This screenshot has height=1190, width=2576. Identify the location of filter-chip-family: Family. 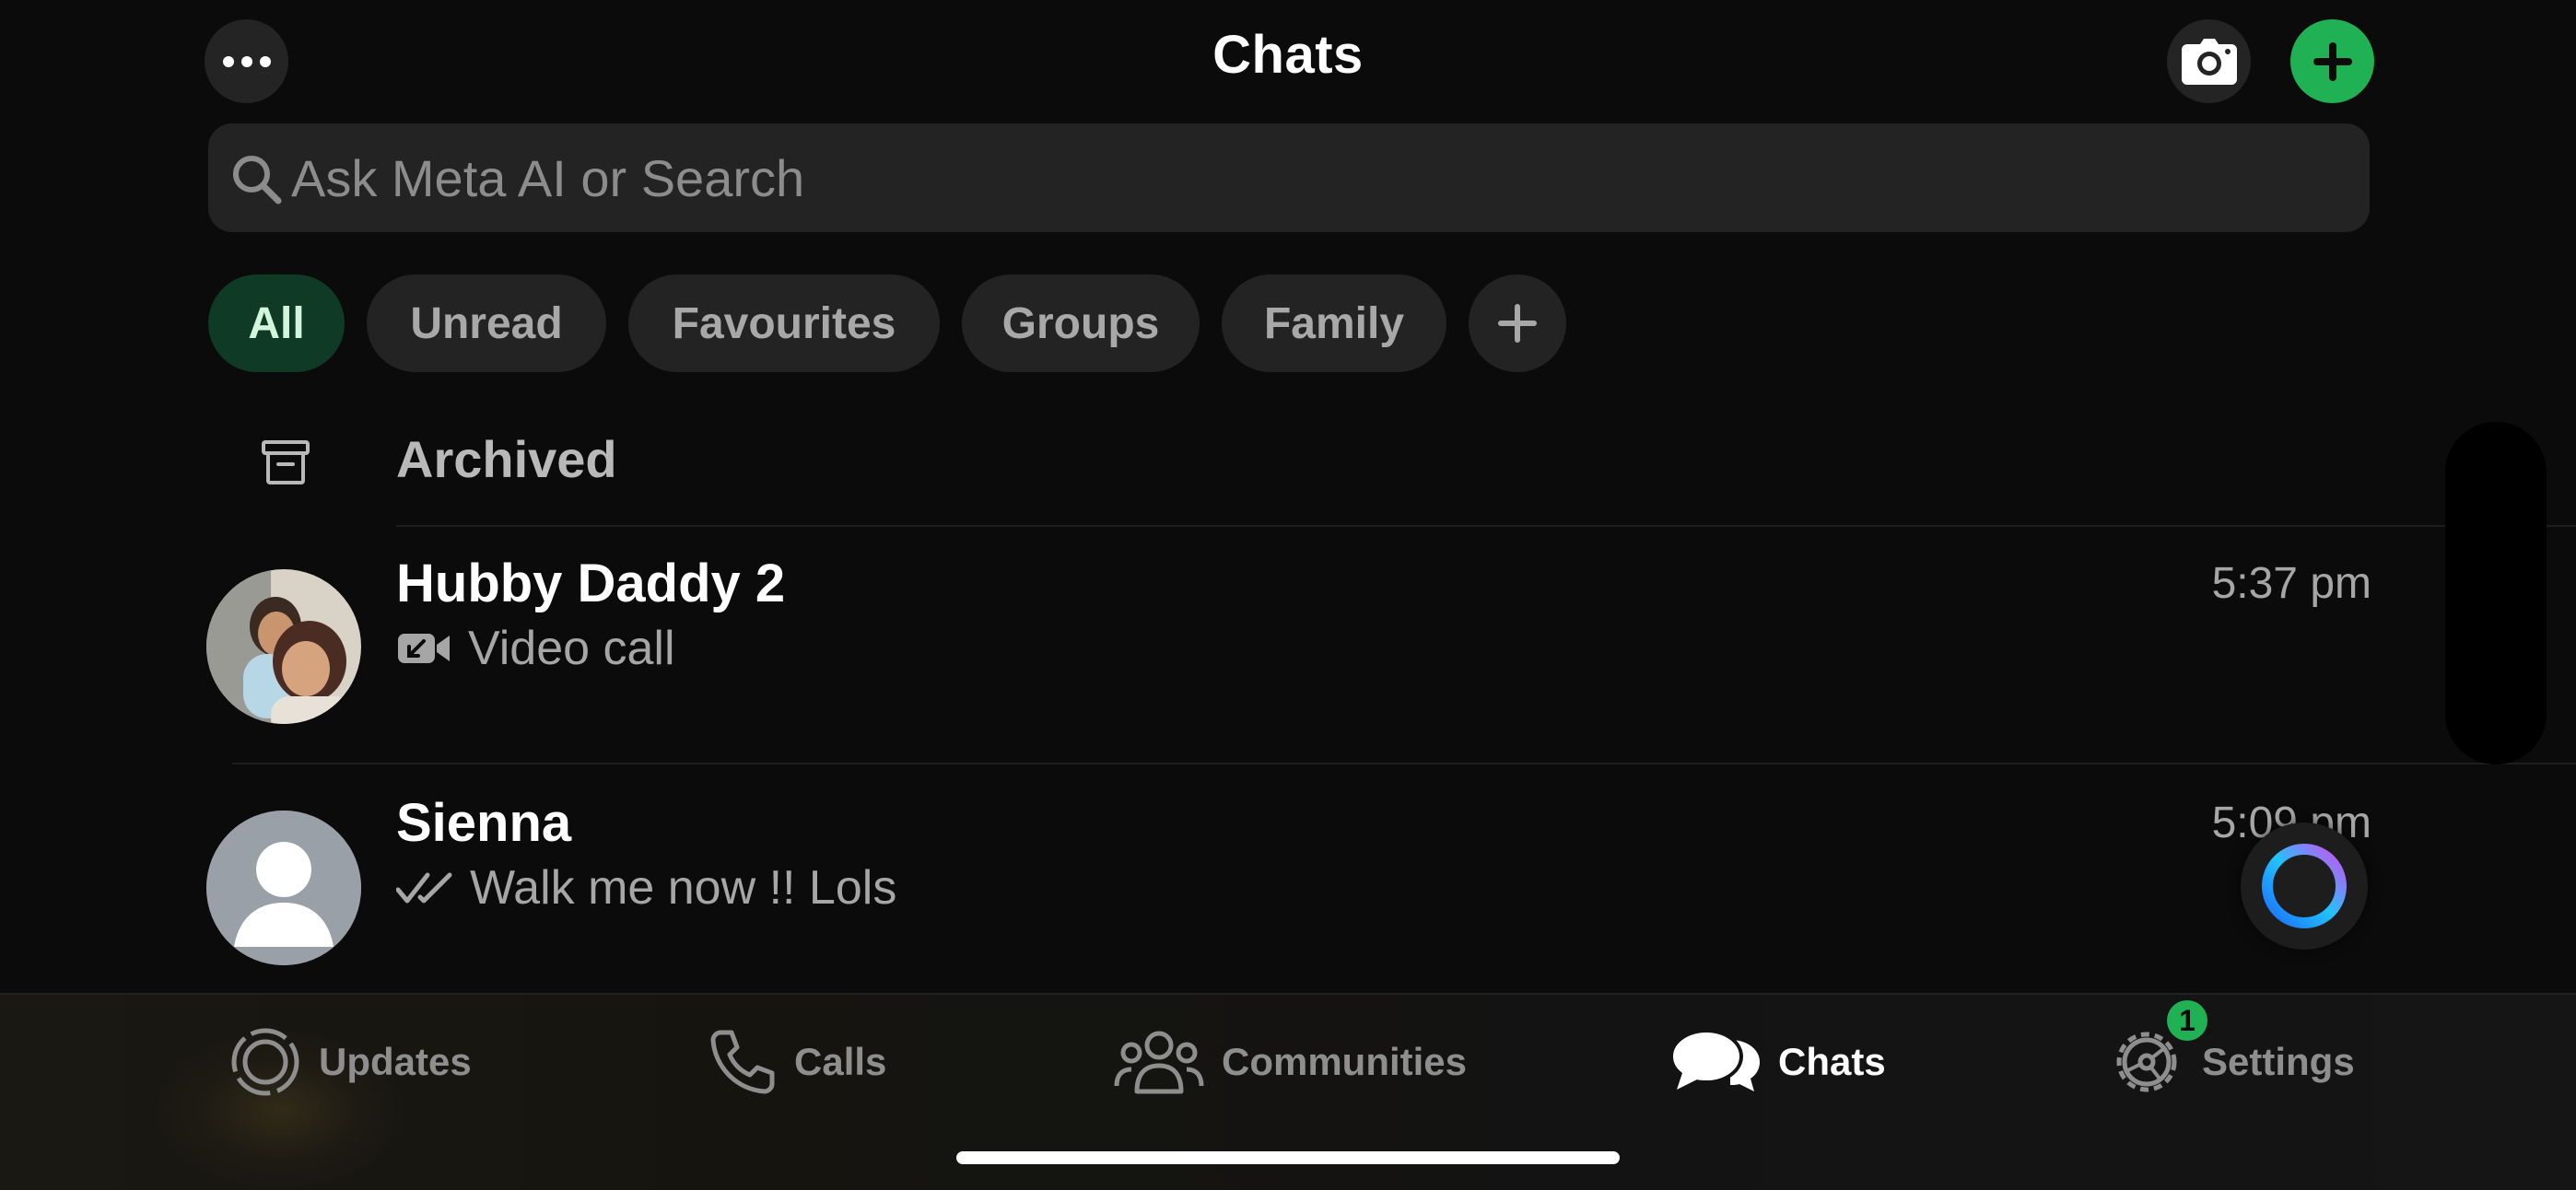
(1334, 323).